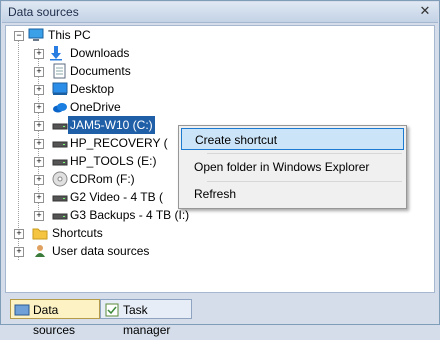 This screenshot has height=340, width=440. I want to click on tree-node-label: G2 Video - 4 TB (, so click(116, 197).